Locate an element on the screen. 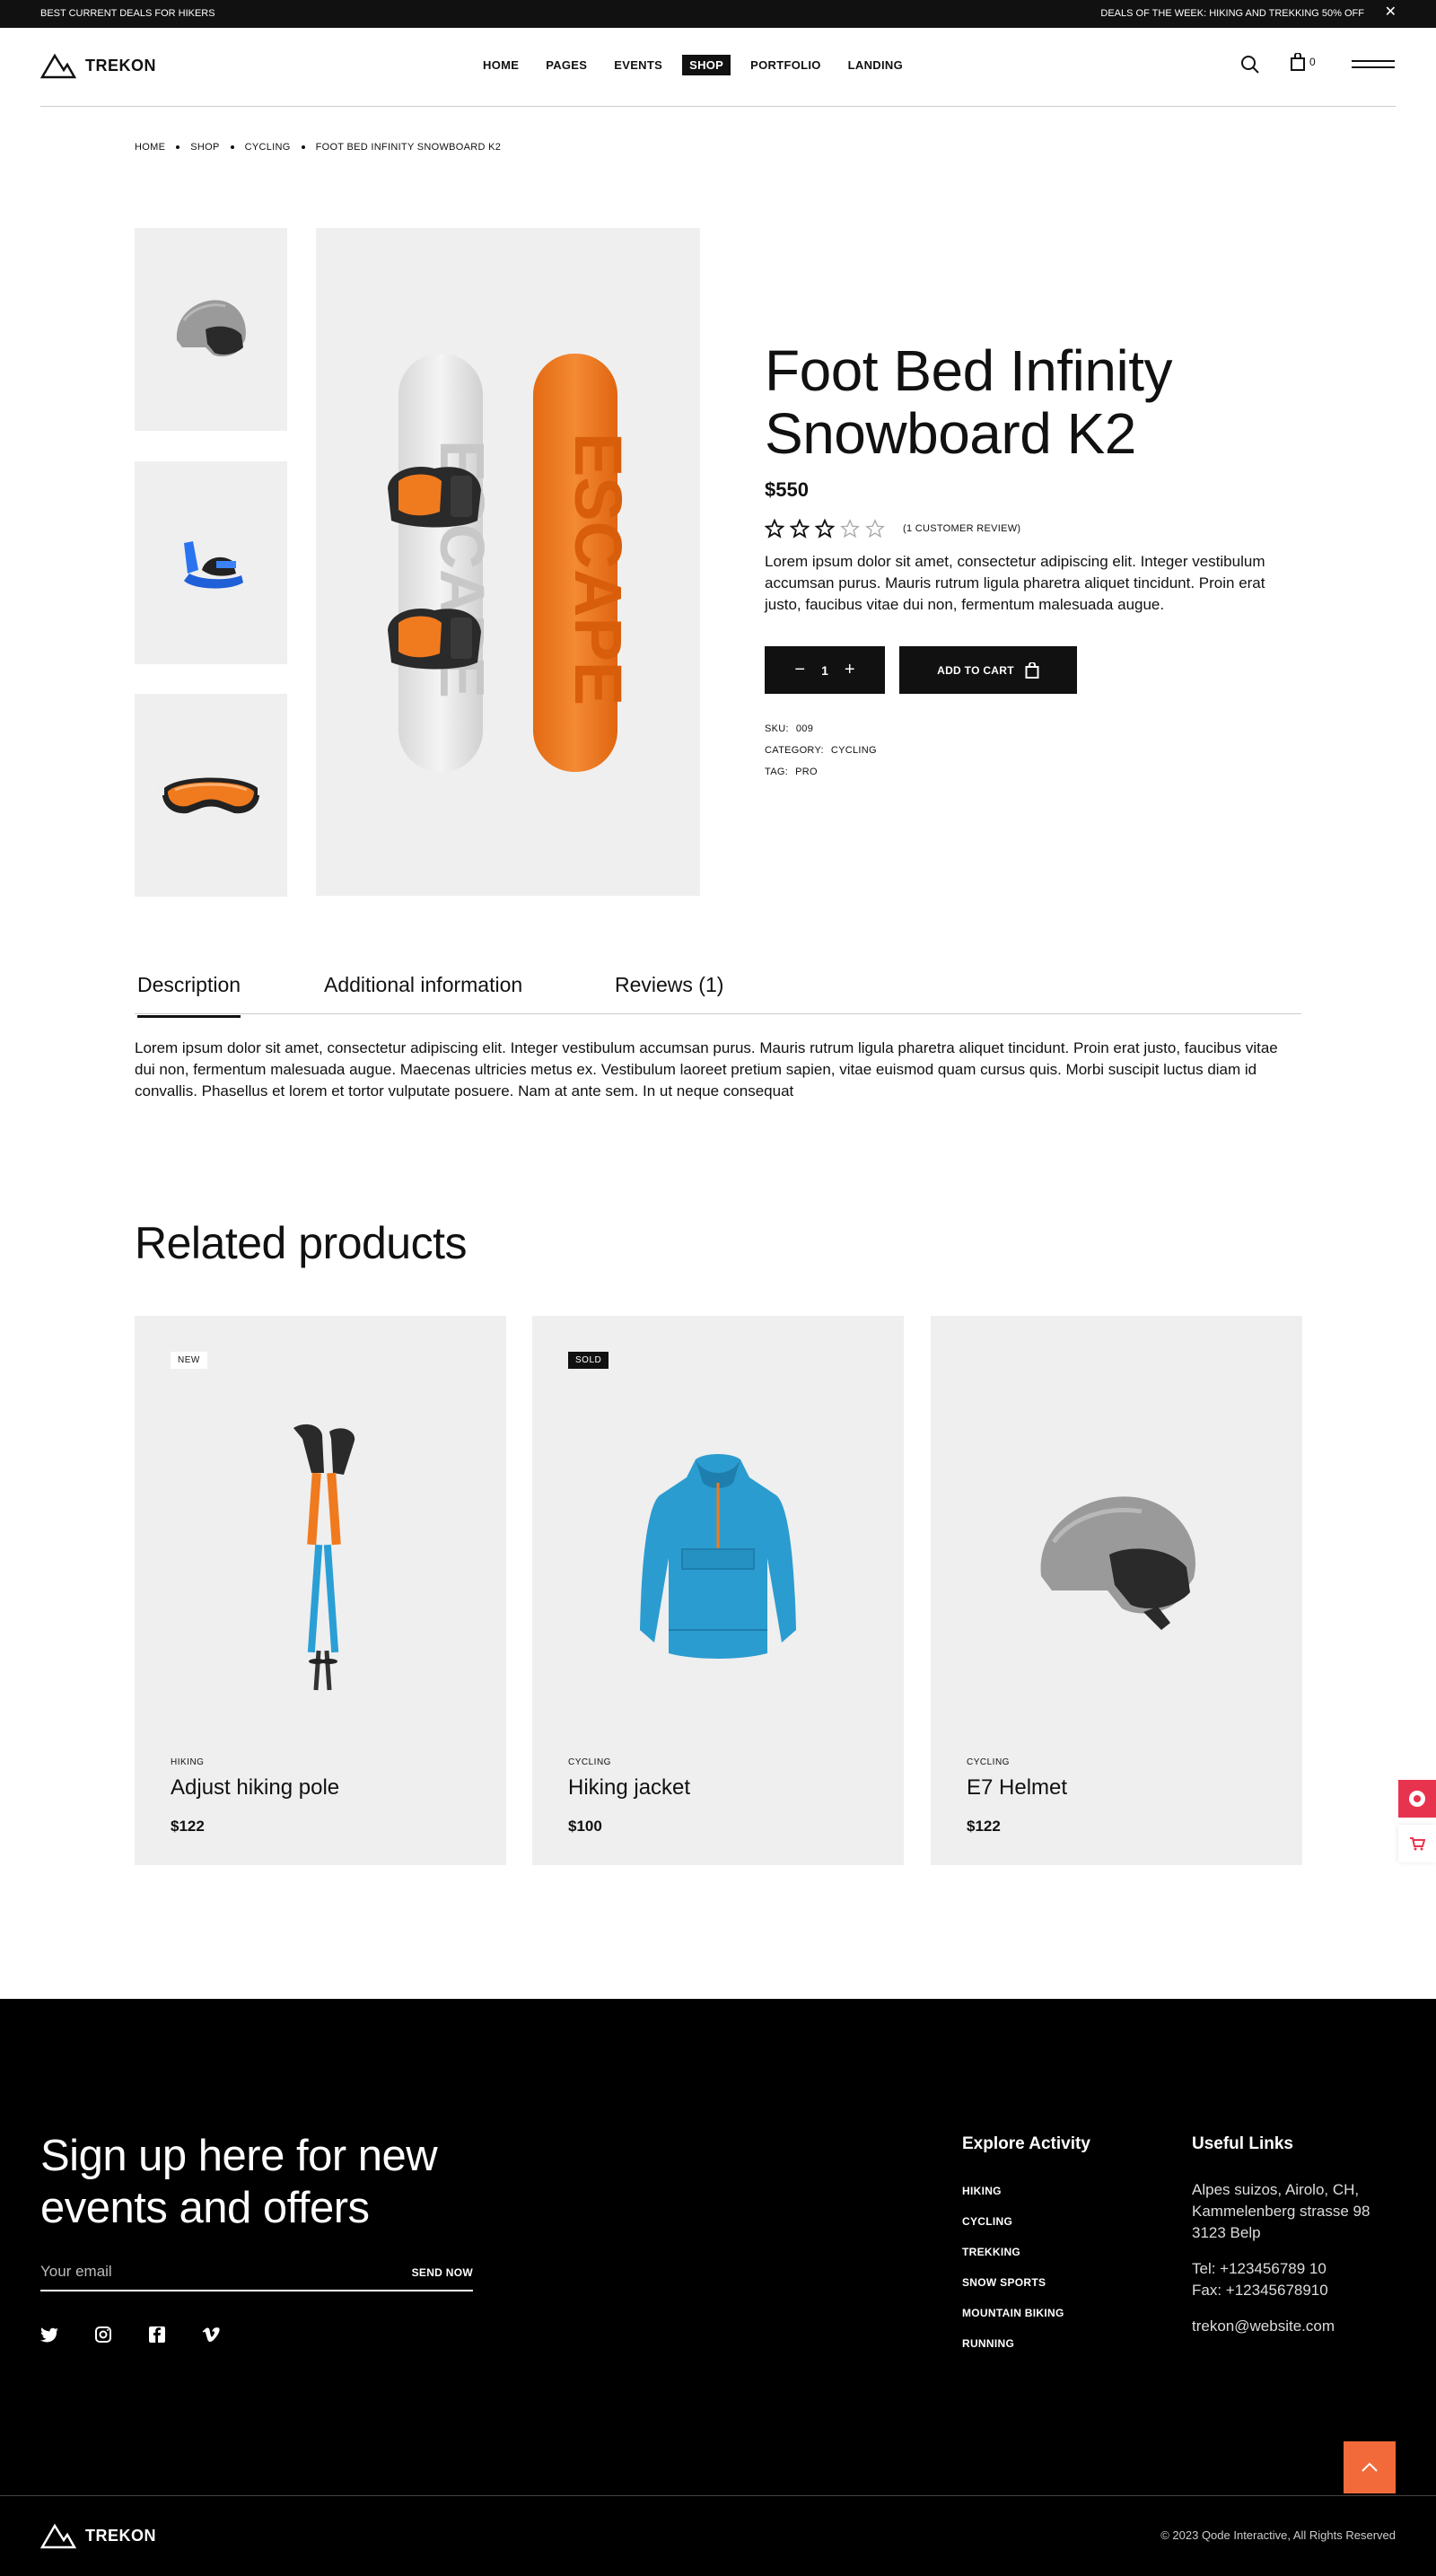 The image size is (1436, 2576). breadcrumb-cycling: CYCLING is located at coordinates (268, 147).